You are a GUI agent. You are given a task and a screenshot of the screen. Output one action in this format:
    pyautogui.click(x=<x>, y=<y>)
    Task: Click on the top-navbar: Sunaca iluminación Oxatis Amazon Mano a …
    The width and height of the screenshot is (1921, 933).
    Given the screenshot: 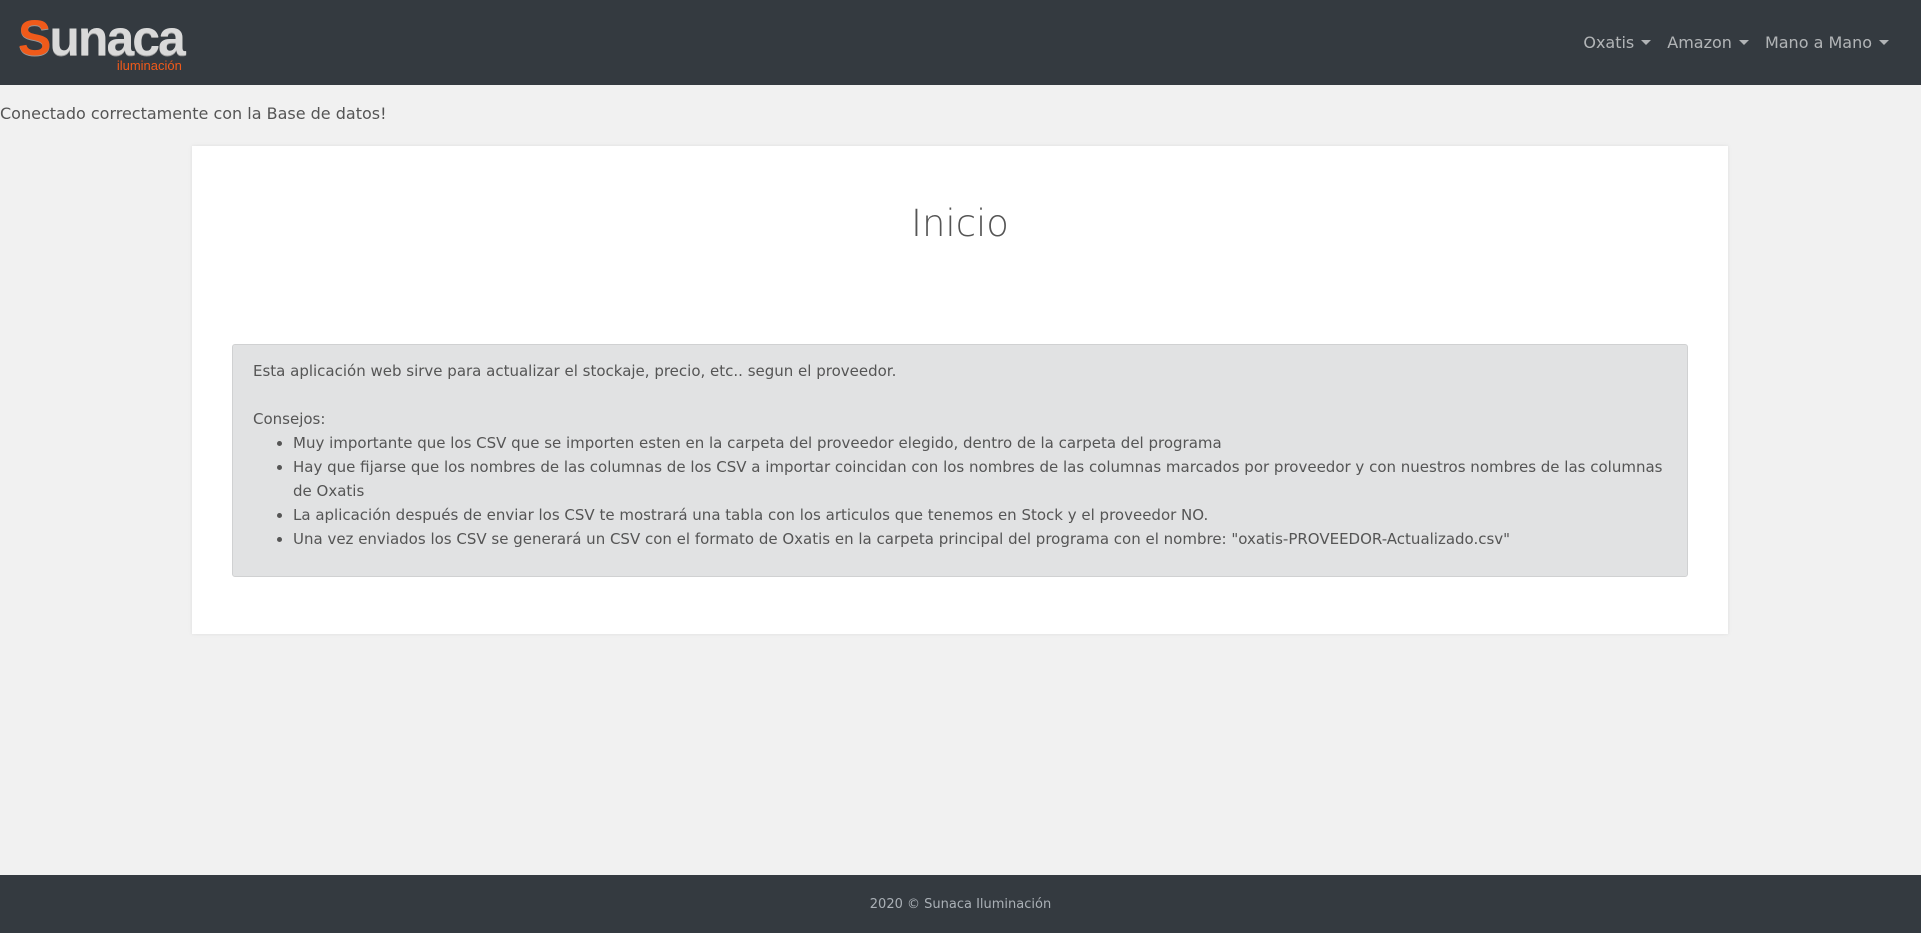 What is the action you would take?
    pyautogui.click(x=960, y=42)
    